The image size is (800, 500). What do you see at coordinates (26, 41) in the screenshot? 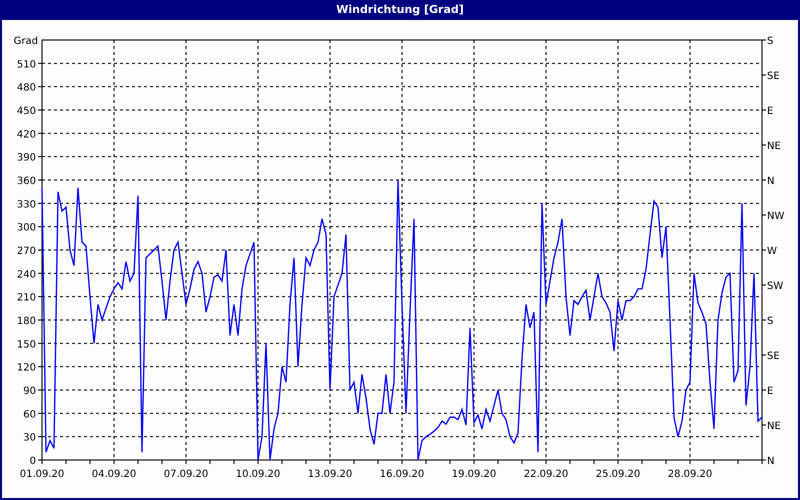
I see `y-axis-title: Grad` at bounding box center [26, 41].